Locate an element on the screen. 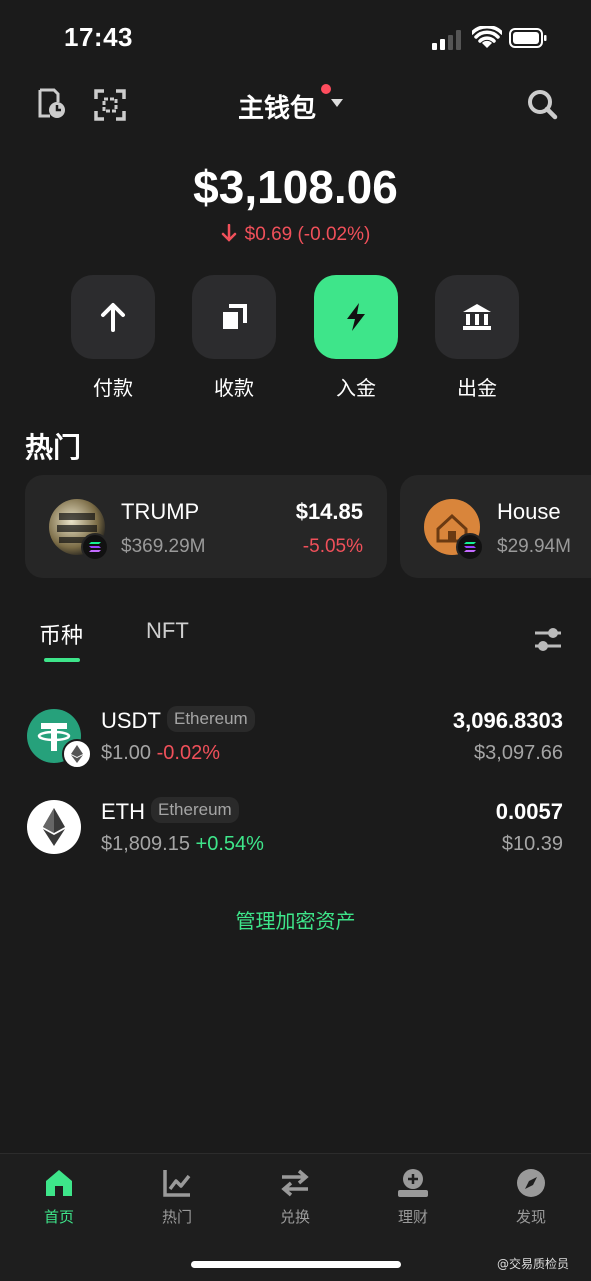 This screenshot has width=591, height=1281. copy-icon is located at coordinates (235, 316).